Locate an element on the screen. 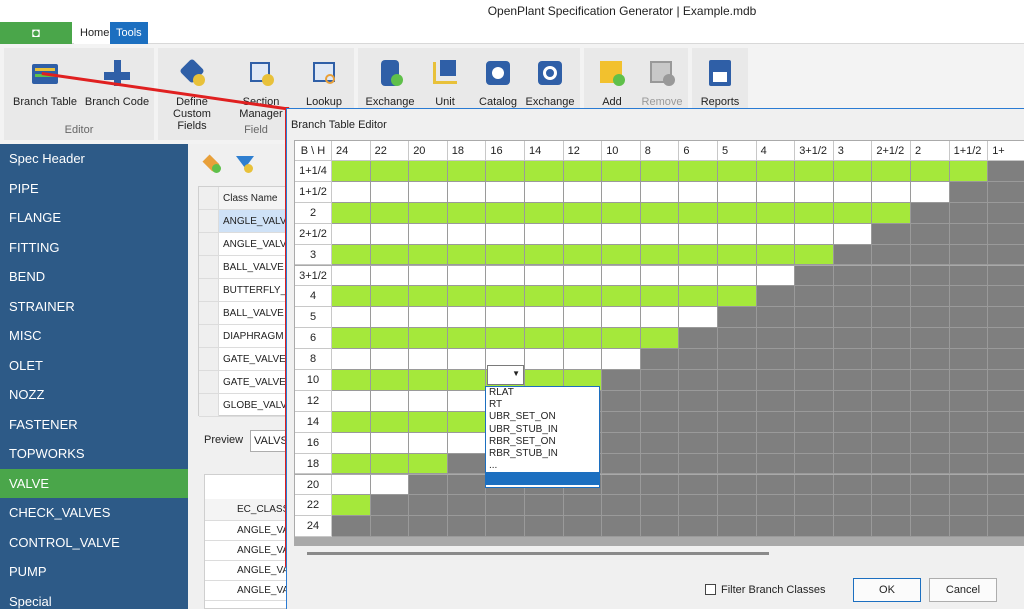  reports-button: Reports is located at coordinates (720, 83).